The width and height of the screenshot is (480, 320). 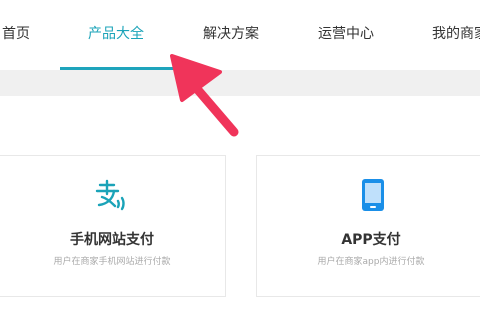 What do you see at coordinates (231, 34) in the screenshot?
I see `nav-item-solutions: 解决方案` at bounding box center [231, 34].